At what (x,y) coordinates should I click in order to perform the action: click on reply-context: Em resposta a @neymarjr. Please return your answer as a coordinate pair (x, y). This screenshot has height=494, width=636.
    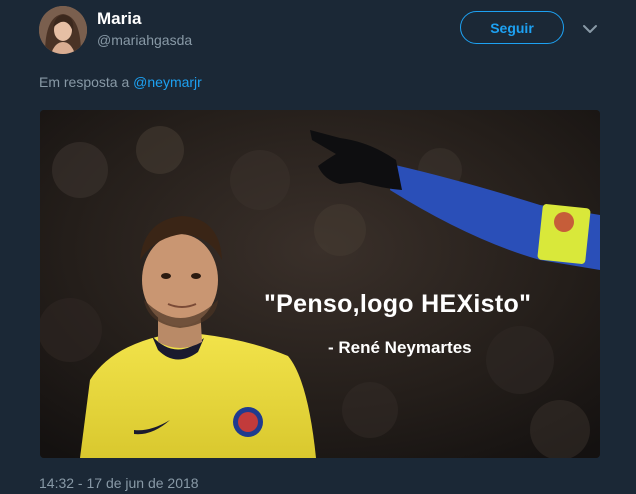
    Looking at the image, I should click on (120, 82).